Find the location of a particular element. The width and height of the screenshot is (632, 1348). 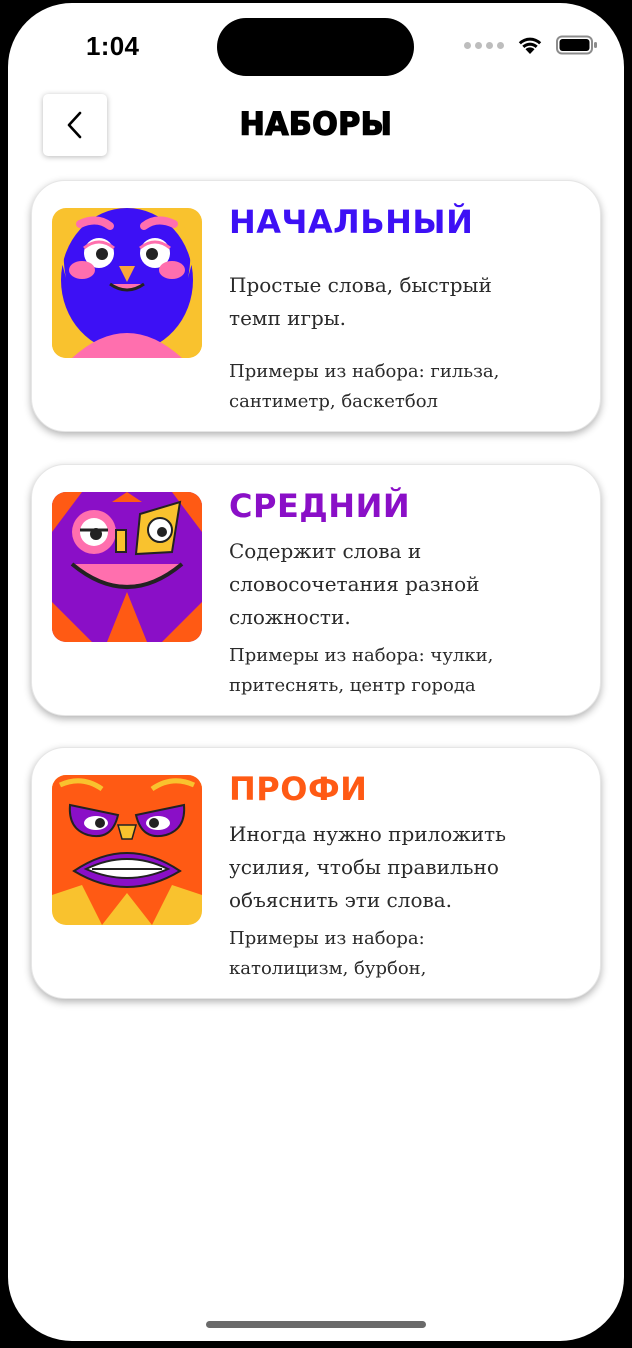

set-title: СРЕДНИЙ is located at coordinates (320, 506).